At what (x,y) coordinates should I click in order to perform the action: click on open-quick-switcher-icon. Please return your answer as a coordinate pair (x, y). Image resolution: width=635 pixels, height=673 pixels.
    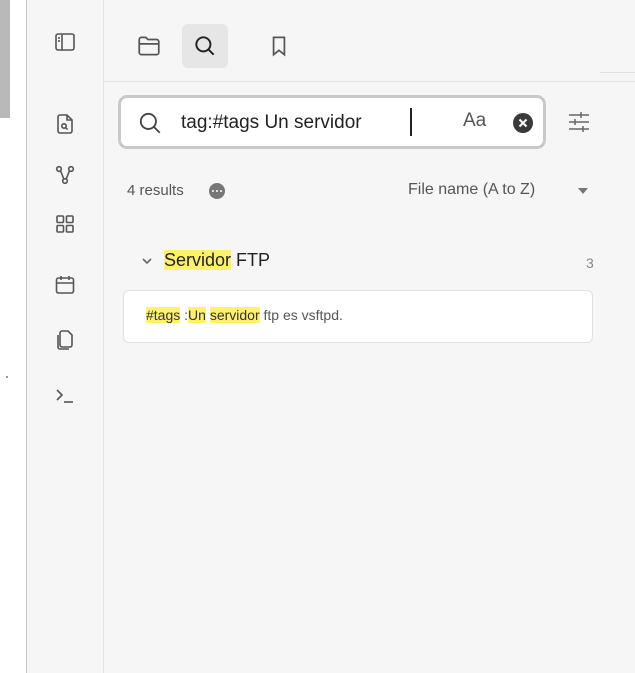
    Looking at the image, I should click on (65, 124).